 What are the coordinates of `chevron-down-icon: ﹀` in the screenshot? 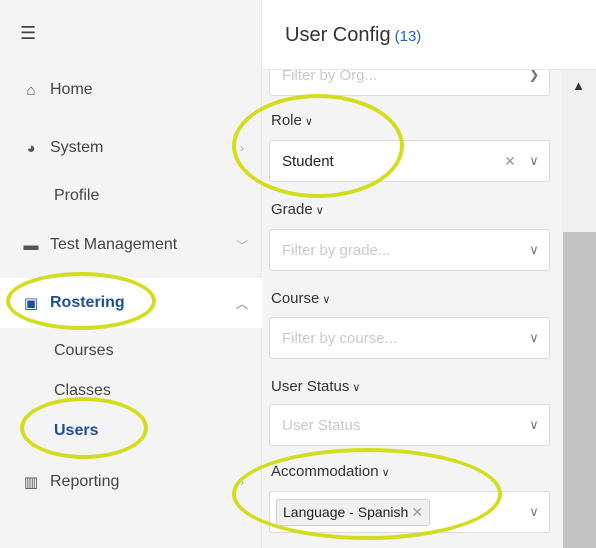 It's located at (241, 245).